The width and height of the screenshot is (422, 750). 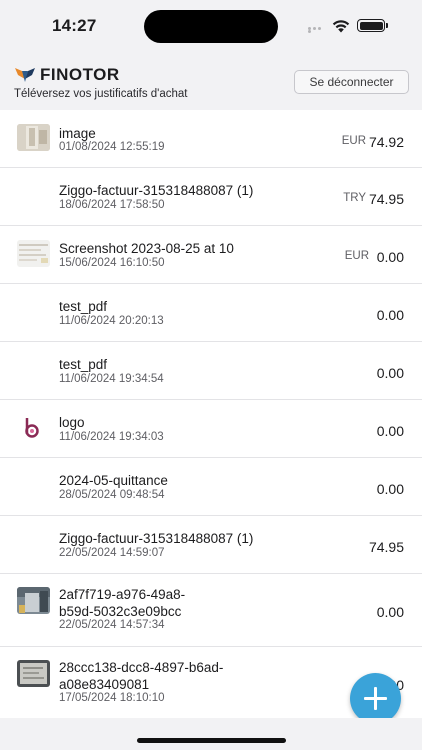 I want to click on logout-button: Se déconnecter, so click(x=351, y=82).